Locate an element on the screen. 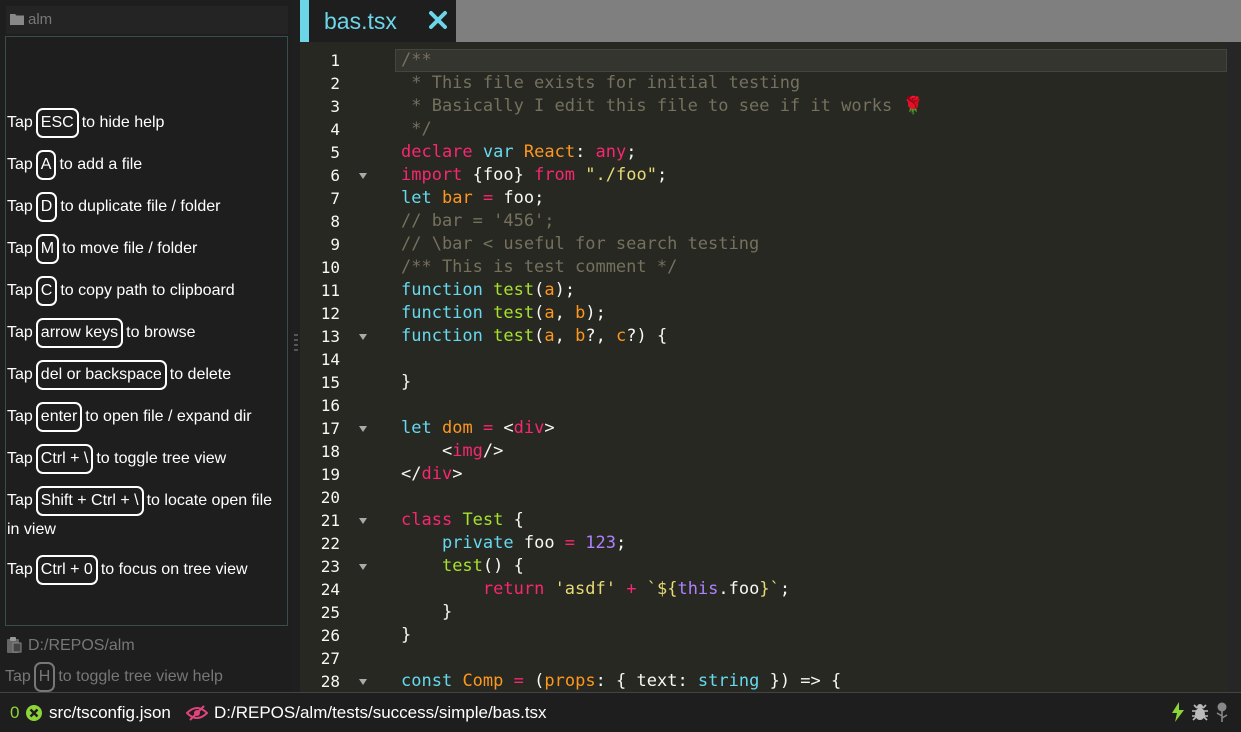 The width and height of the screenshot is (1241, 732). line-number: 22 is located at coordinates (330, 543).